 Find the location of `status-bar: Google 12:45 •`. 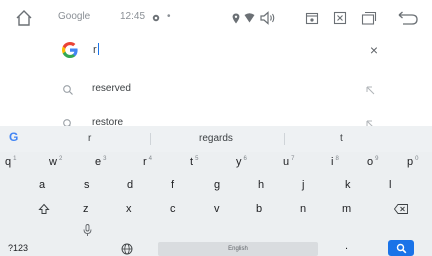

status-bar: Google 12:45 • is located at coordinates (216, 18).